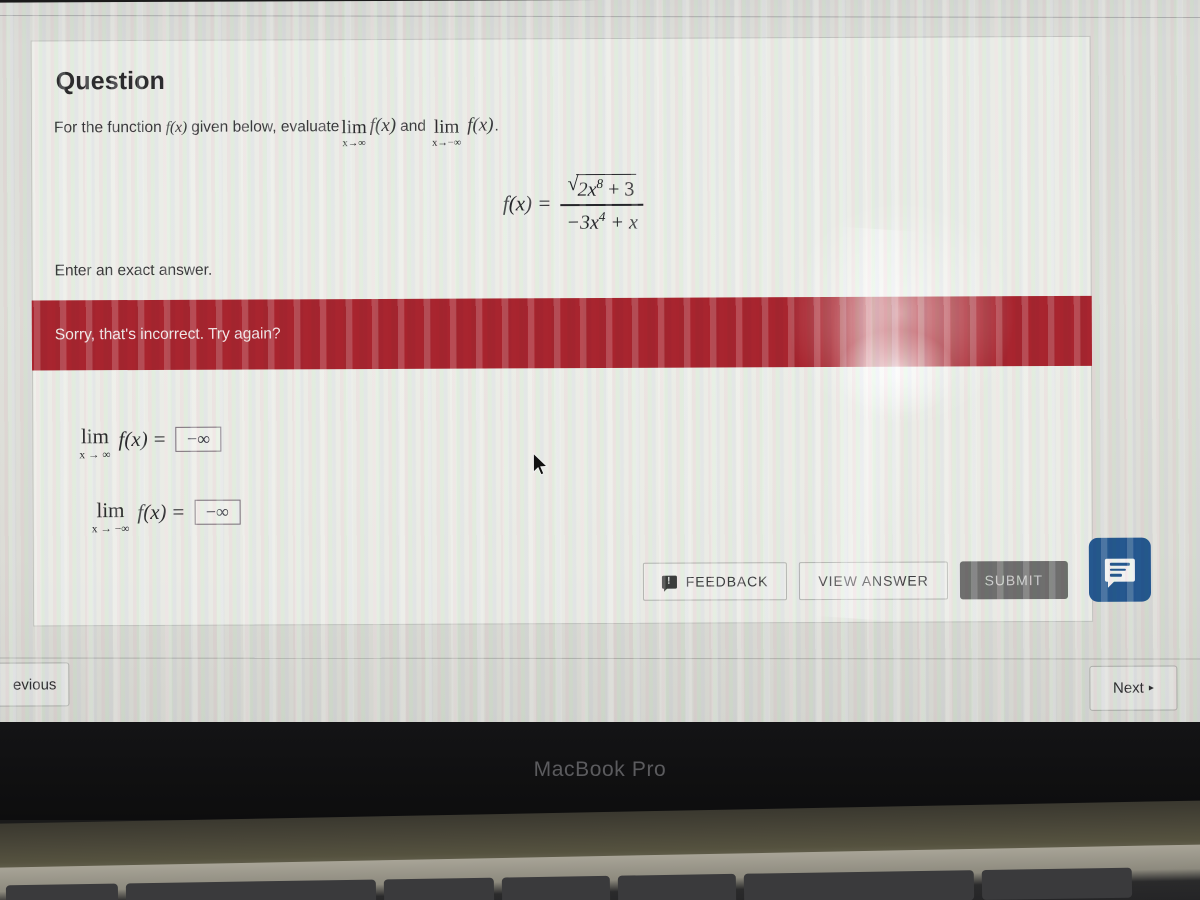  I want to click on prompt-limit-2-label: lim, so click(446, 127).